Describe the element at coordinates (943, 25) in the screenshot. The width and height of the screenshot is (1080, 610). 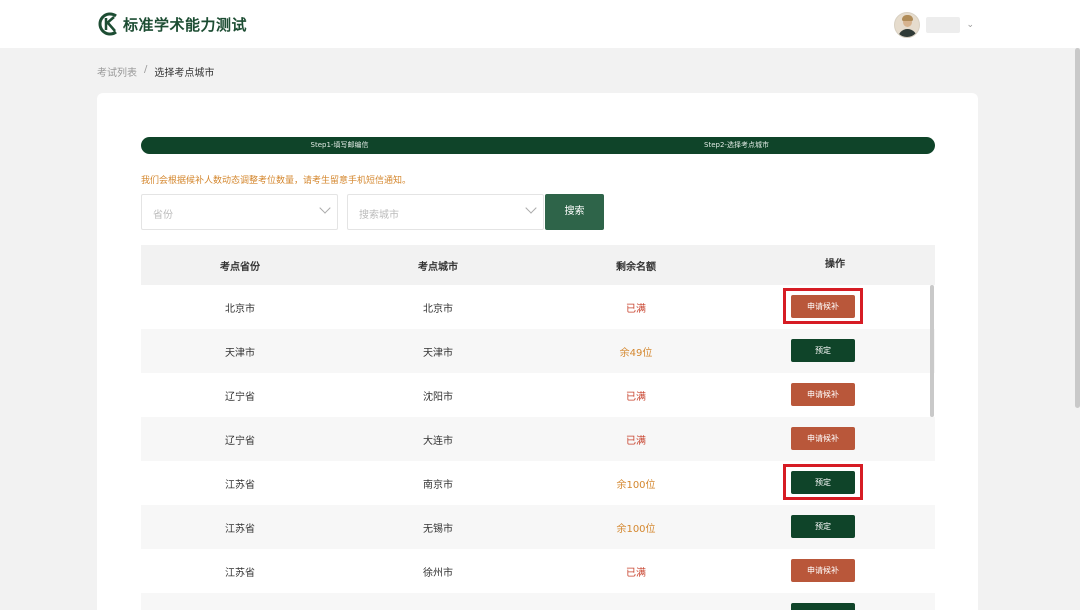
I see `username-redacted` at that location.